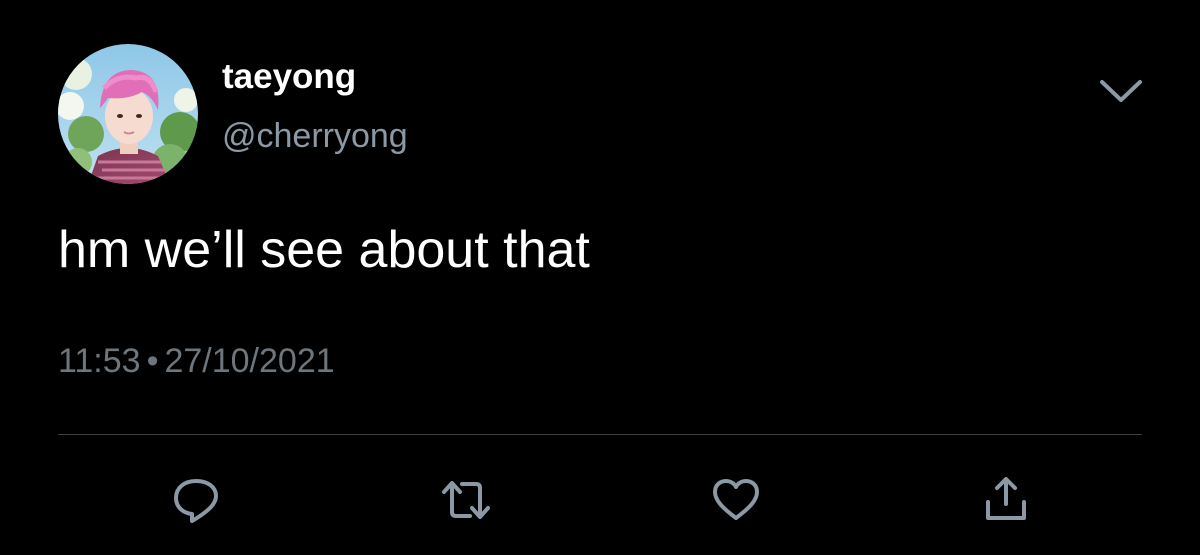 The width and height of the screenshot is (1200, 555). I want to click on avatar-photo, so click(128, 114).